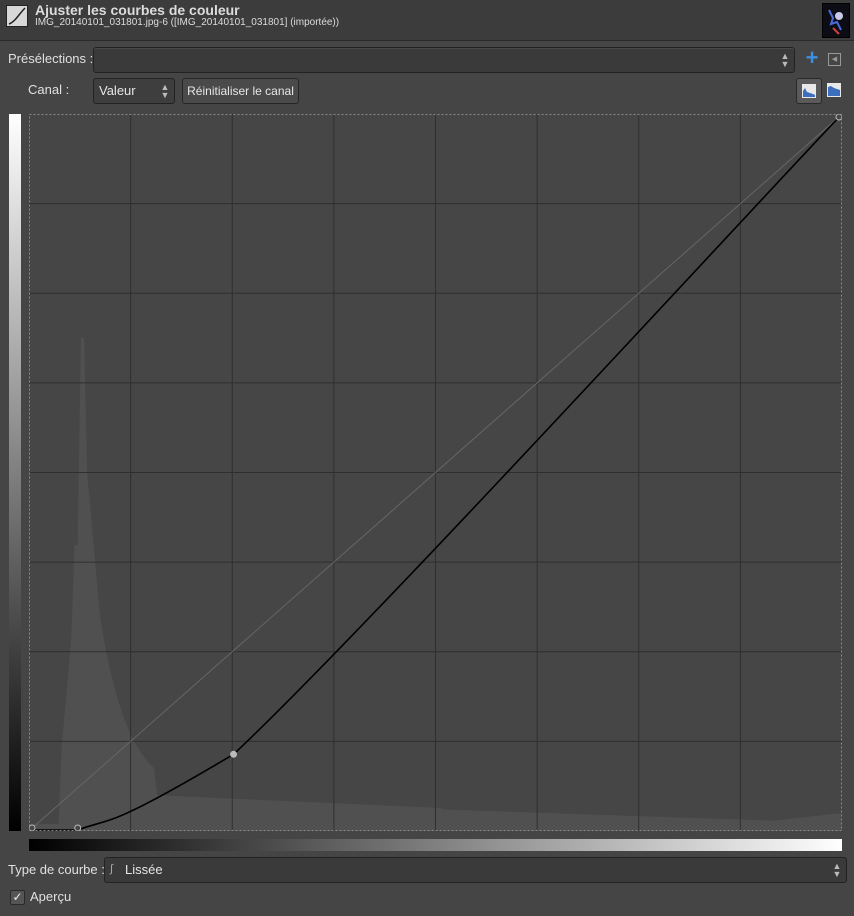 Image resolution: width=854 pixels, height=916 pixels. Describe the element at coordinates (834, 59) in the screenshot. I see `menu-arrow-icon: ◀` at that location.